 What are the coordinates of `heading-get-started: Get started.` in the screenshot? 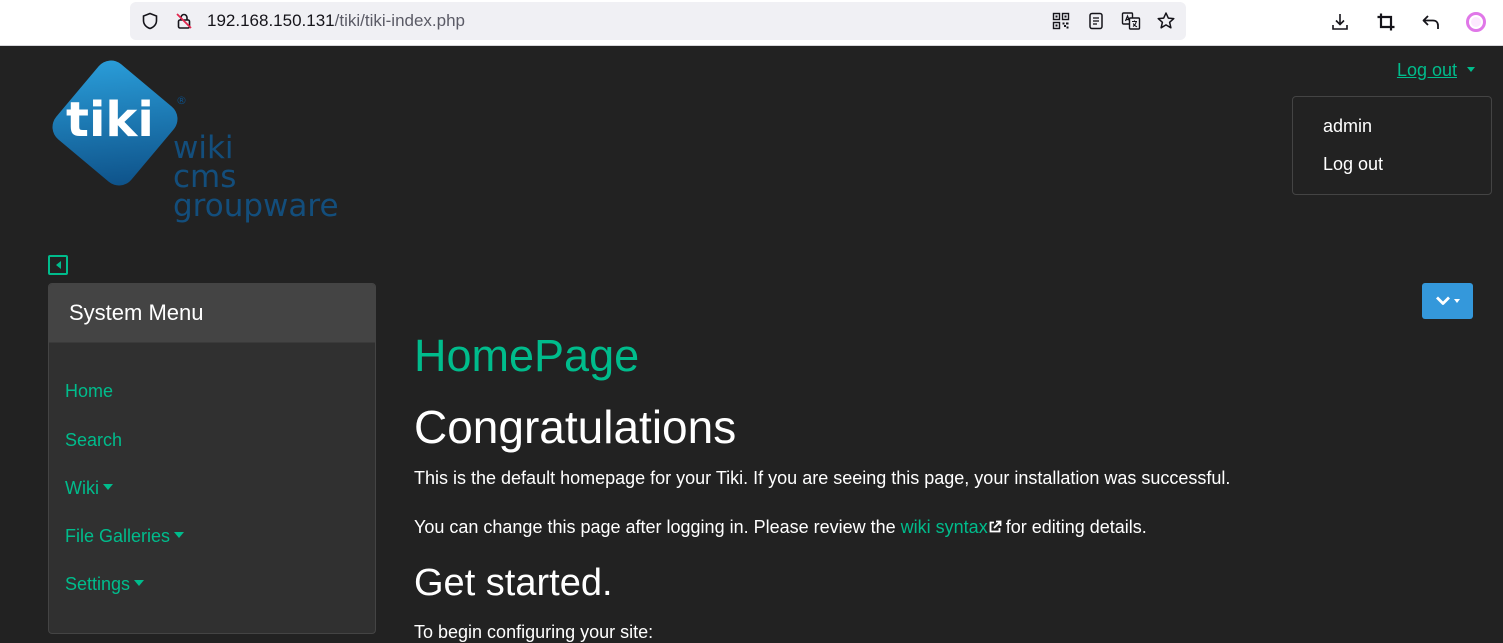 It's located at (513, 583).